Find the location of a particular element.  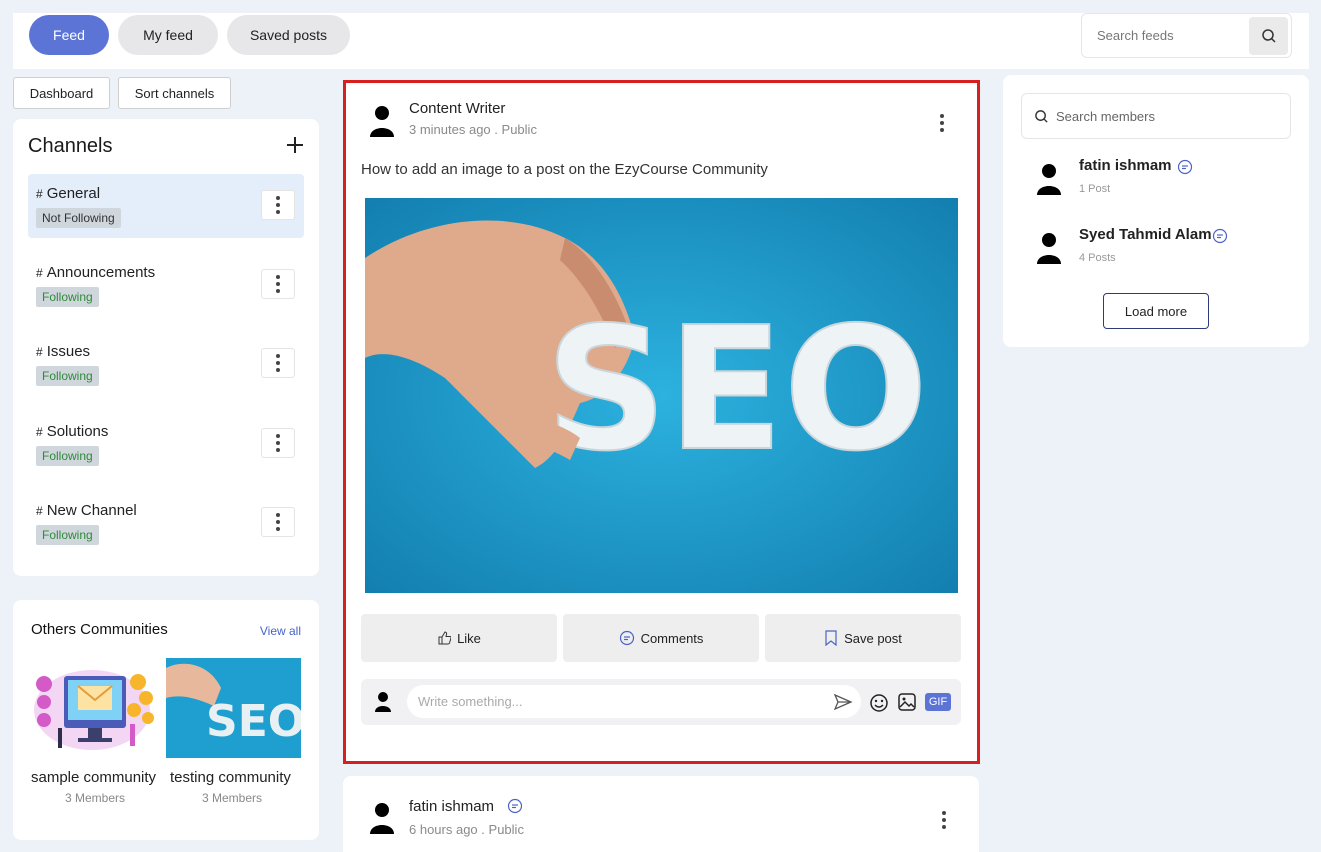

comments-button: Comments is located at coordinates (661, 638).